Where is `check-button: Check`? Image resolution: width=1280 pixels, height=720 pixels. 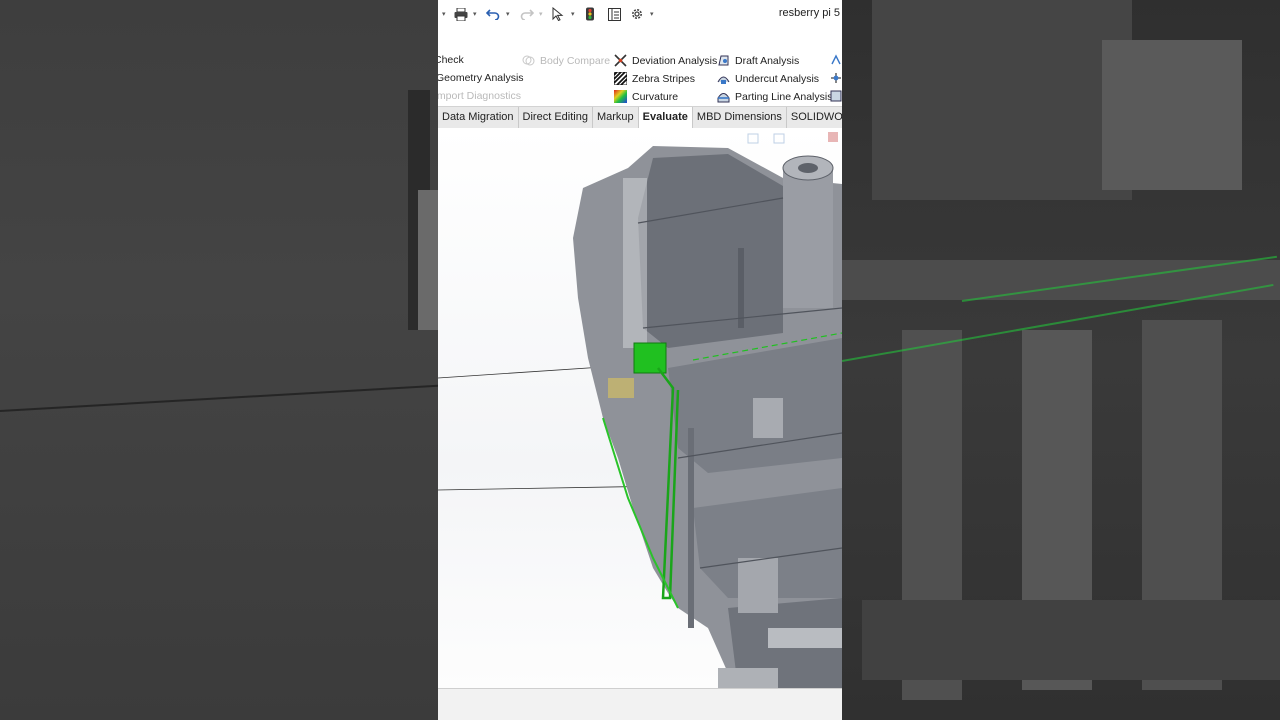
check-button: Check is located at coordinates (451, 60).